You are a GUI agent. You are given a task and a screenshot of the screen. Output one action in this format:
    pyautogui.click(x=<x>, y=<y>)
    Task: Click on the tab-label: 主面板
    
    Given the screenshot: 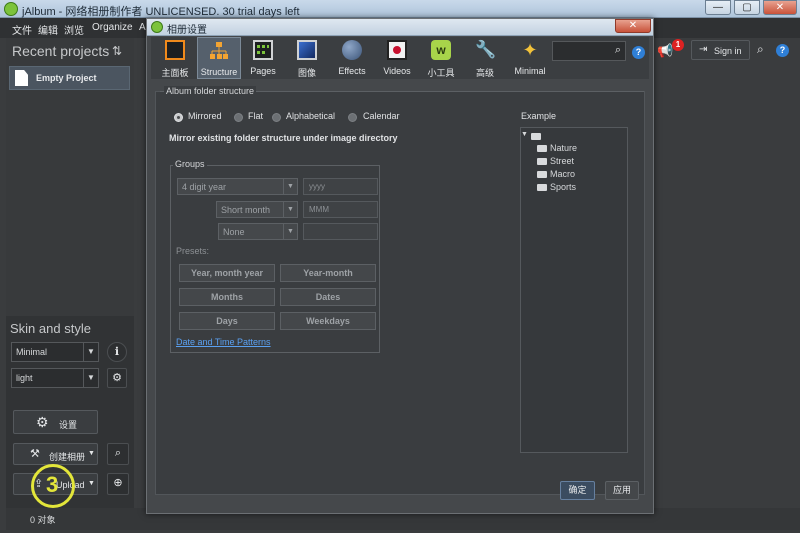 What is the action you would take?
    pyautogui.click(x=175, y=73)
    